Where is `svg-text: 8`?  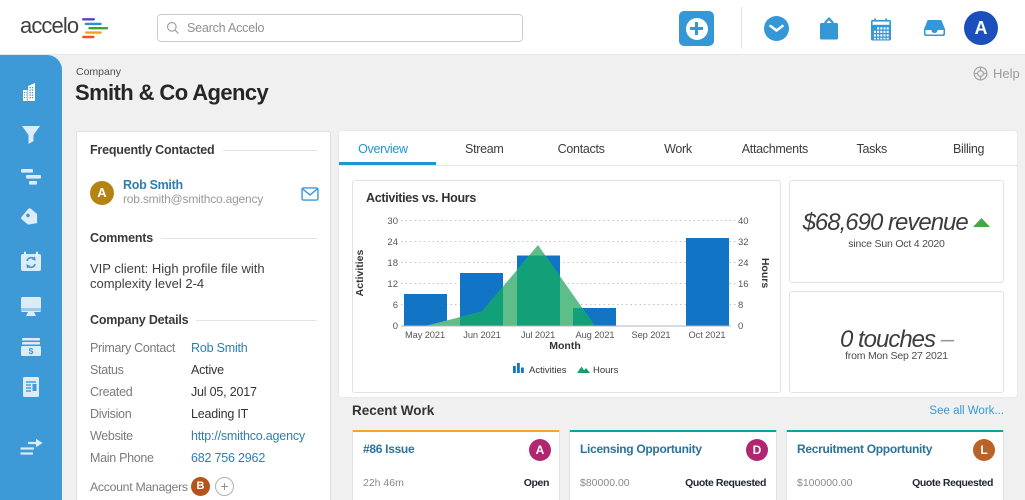 svg-text: 8 is located at coordinates (740, 305).